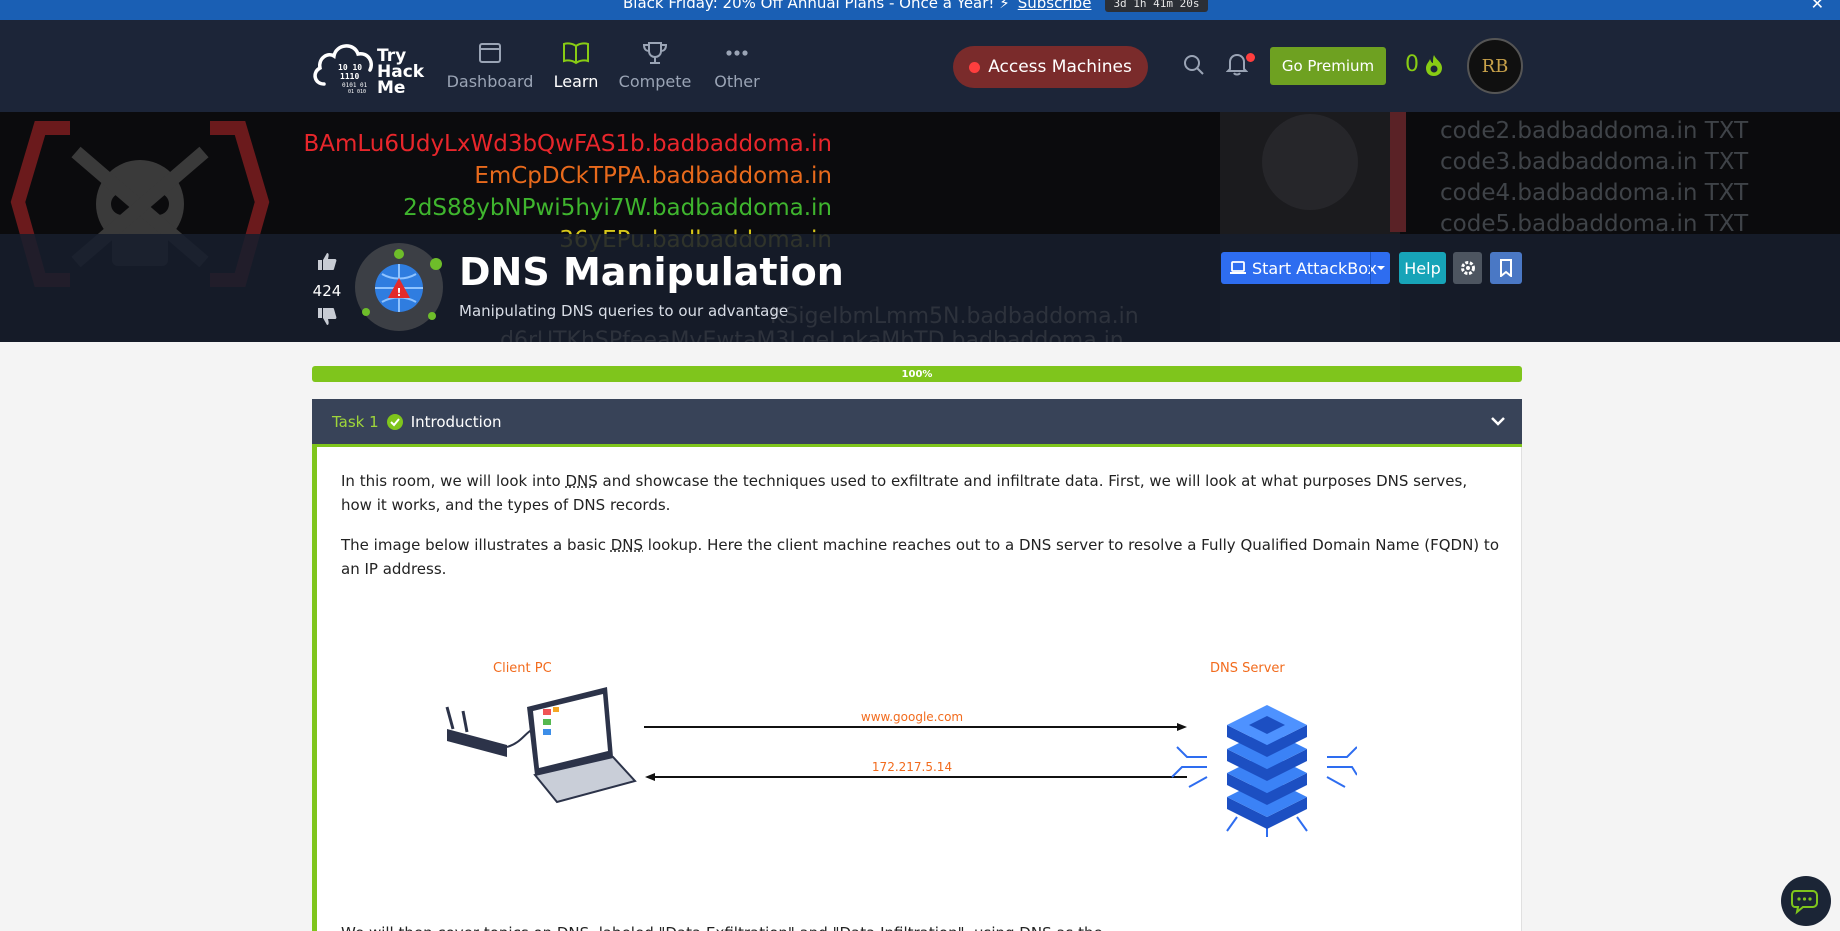 The width and height of the screenshot is (1840, 931). Describe the element at coordinates (1495, 66) in the screenshot. I see `avatar: RB` at that location.